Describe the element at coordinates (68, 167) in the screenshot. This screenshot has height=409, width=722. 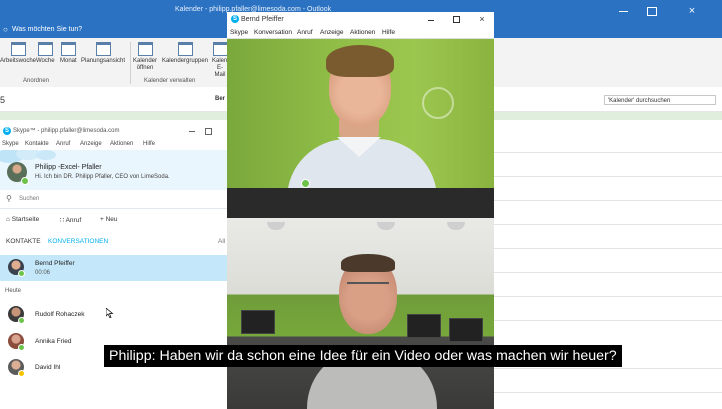
I see `profile-name: Philipp -Excel- Pfaller` at that location.